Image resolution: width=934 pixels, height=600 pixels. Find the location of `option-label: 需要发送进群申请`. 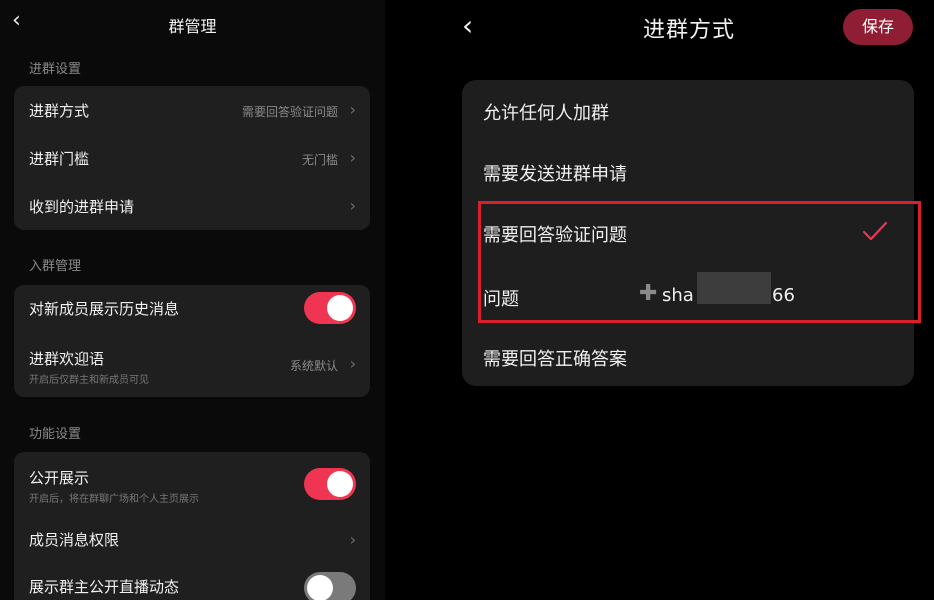

option-label: 需要发送进群申请 is located at coordinates (555, 174).